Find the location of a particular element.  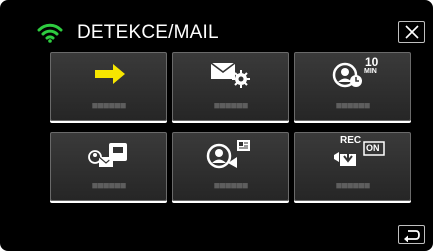

menu-tile-interval: 10 MIN ■■■■■■ is located at coordinates (352, 86).